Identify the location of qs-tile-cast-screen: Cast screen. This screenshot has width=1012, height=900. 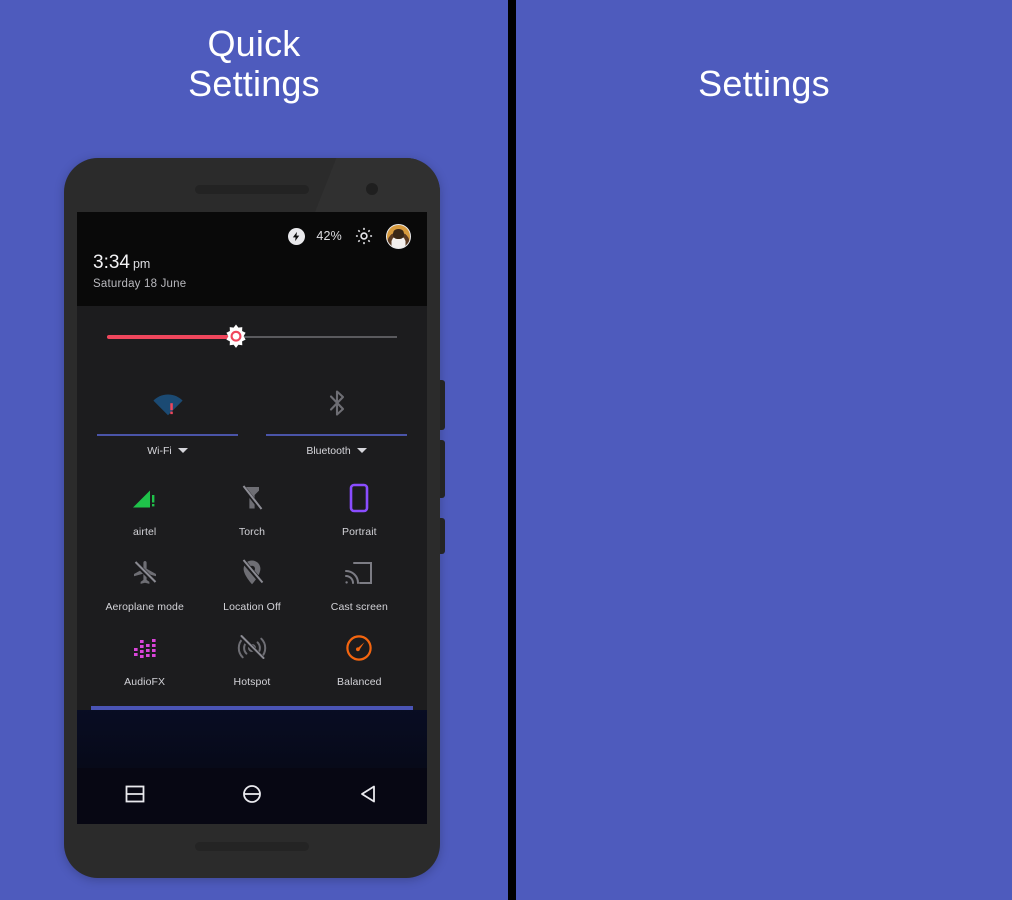
(359, 581).